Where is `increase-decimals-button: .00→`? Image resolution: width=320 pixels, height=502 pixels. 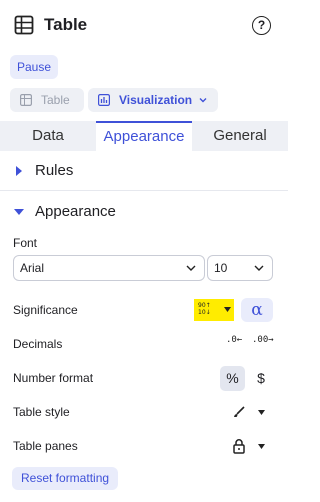
increase-decimals-button: .00→ is located at coordinates (263, 345).